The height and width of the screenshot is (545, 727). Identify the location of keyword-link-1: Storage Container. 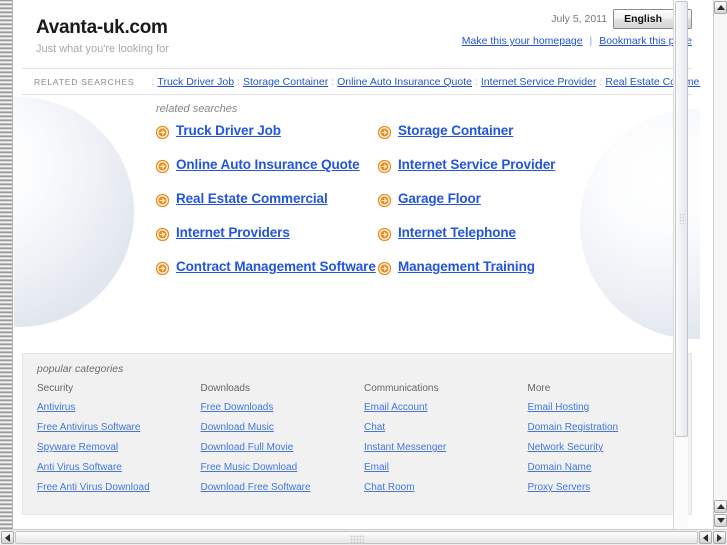
(455, 130).